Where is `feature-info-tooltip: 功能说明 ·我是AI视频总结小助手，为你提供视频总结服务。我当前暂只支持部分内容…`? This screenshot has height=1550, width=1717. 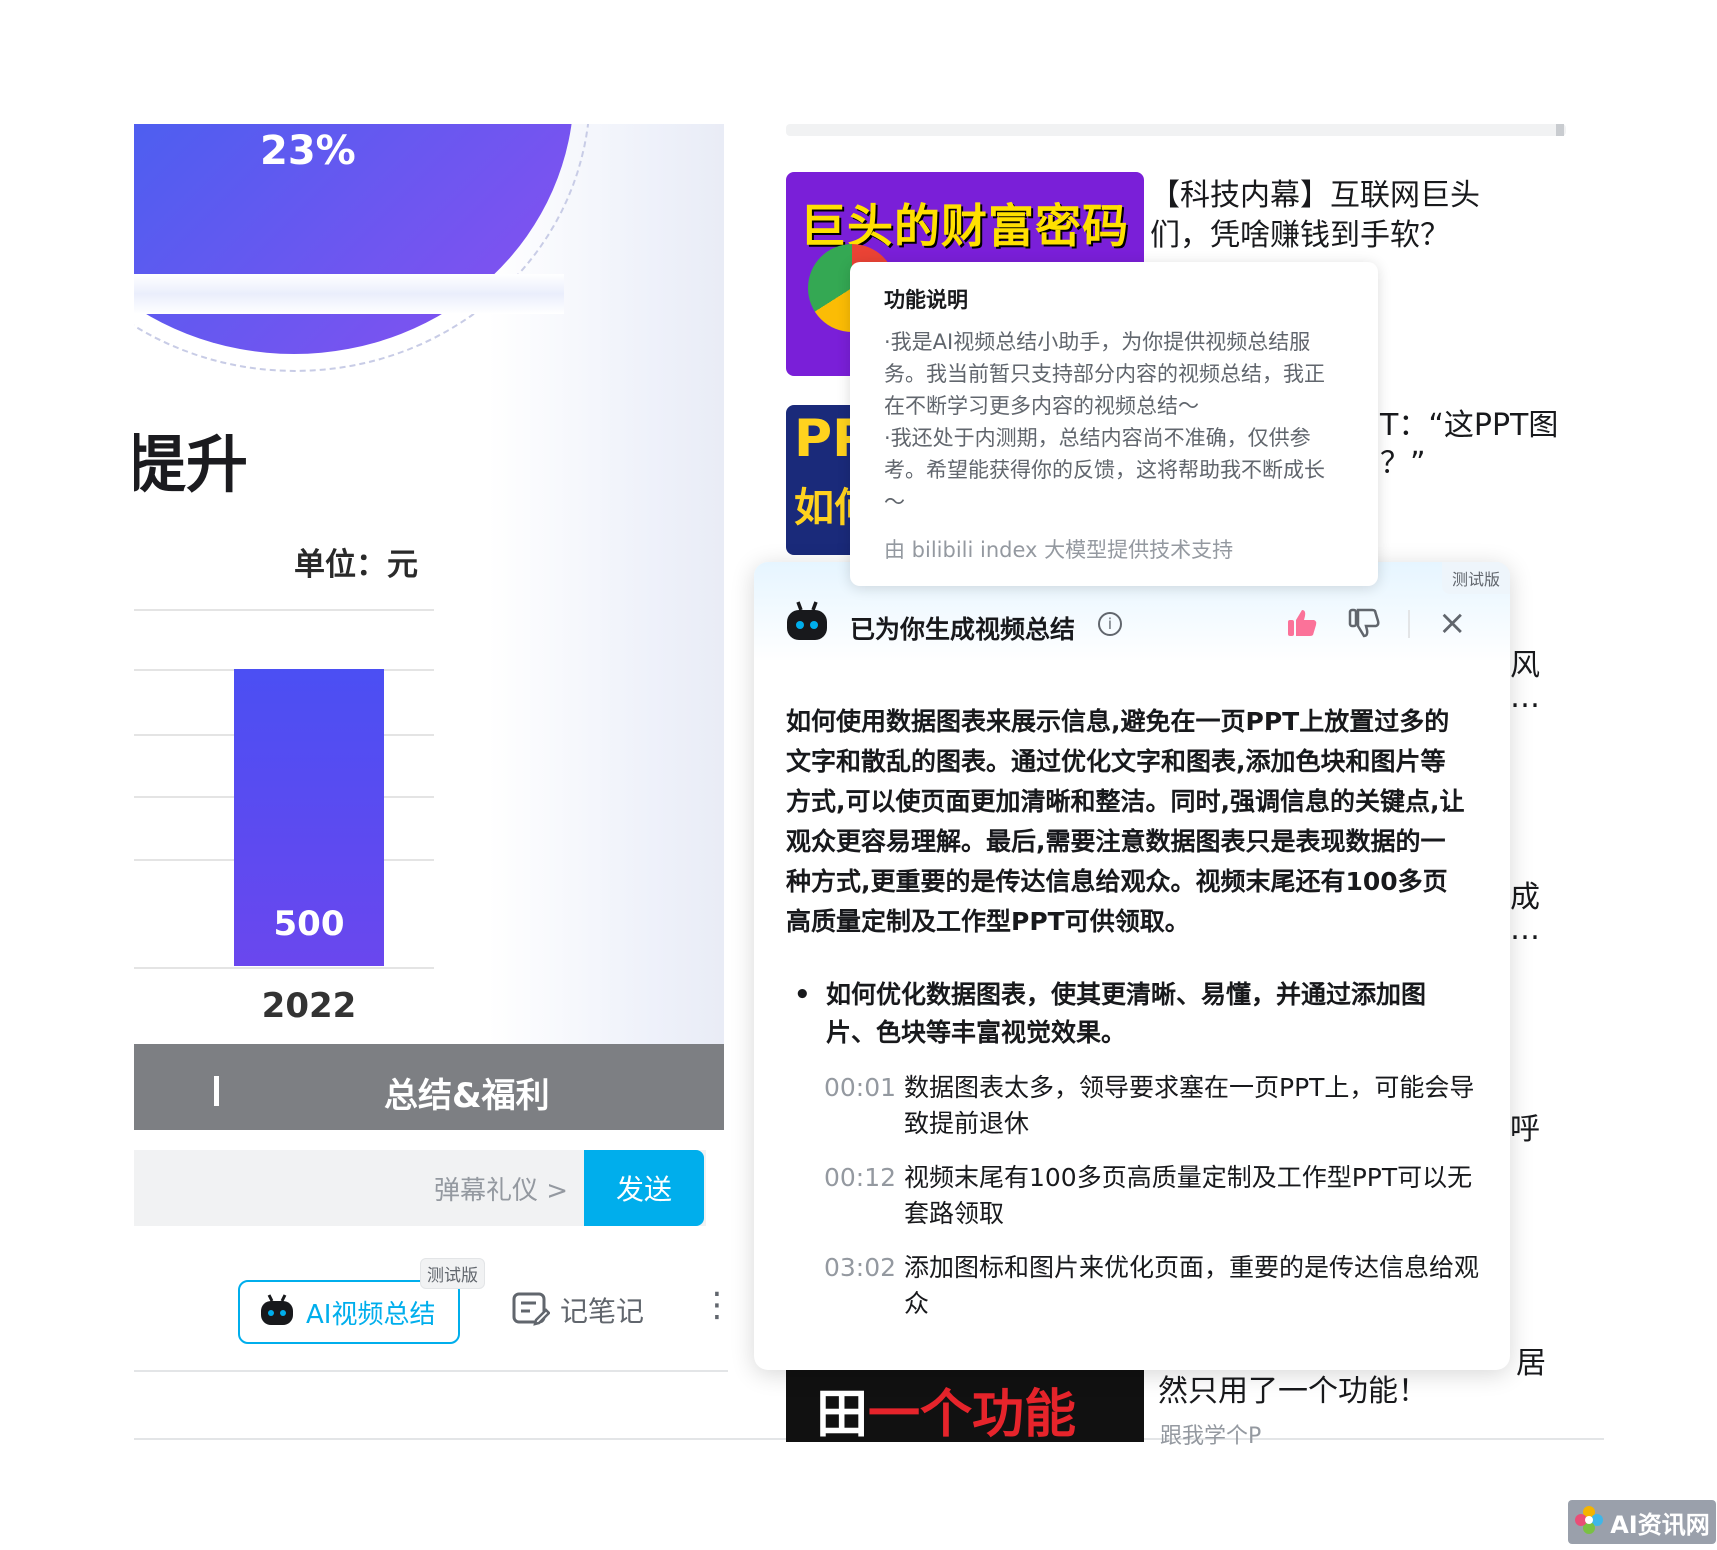
feature-info-tooltip: 功能说明 ·我是AI视频总结小助手，为你提供视频总结服务。我当前暂只支持部分内容… is located at coordinates (1114, 424).